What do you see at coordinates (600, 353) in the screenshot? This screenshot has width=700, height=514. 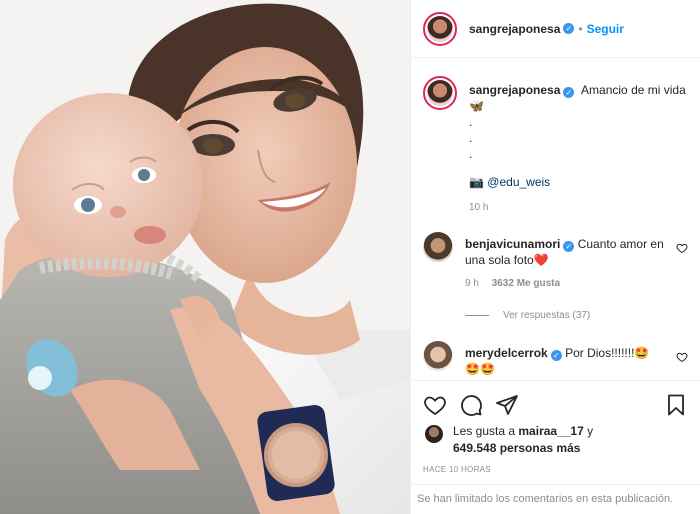 I see `comment-text: Por Dios!!!!!!!` at bounding box center [600, 353].